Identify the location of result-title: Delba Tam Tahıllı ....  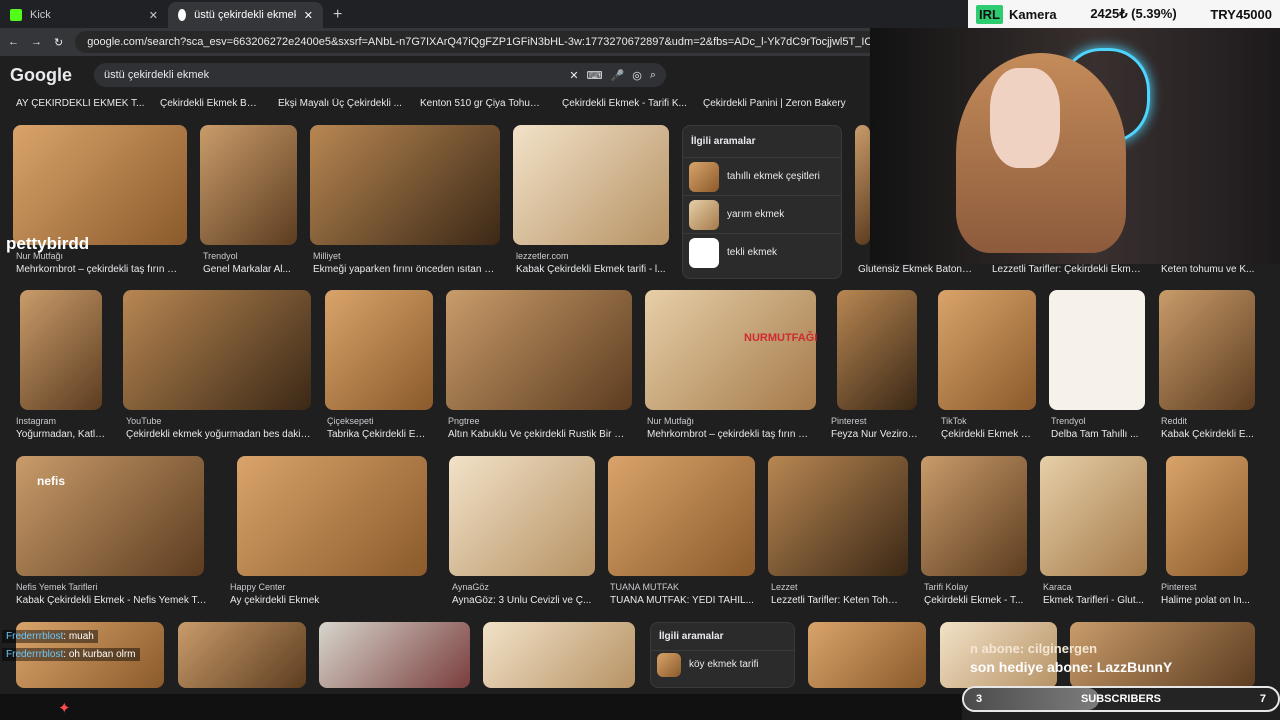
(1097, 434).